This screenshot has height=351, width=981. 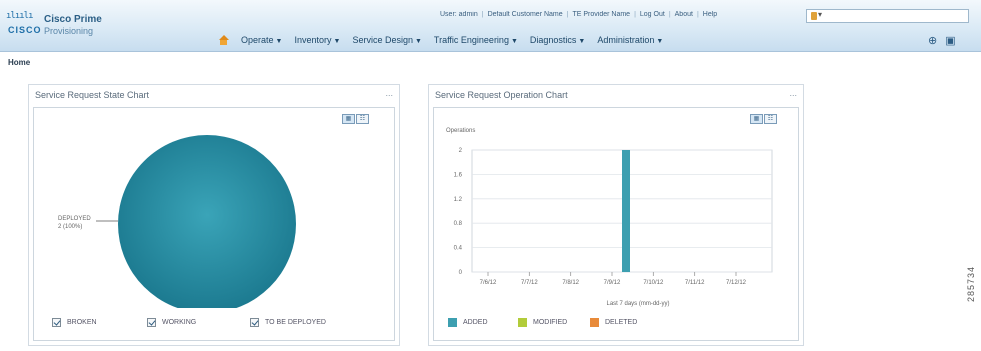 What do you see at coordinates (621, 322) in the screenshot?
I see `legend-label: DELETED` at bounding box center [621, 322].